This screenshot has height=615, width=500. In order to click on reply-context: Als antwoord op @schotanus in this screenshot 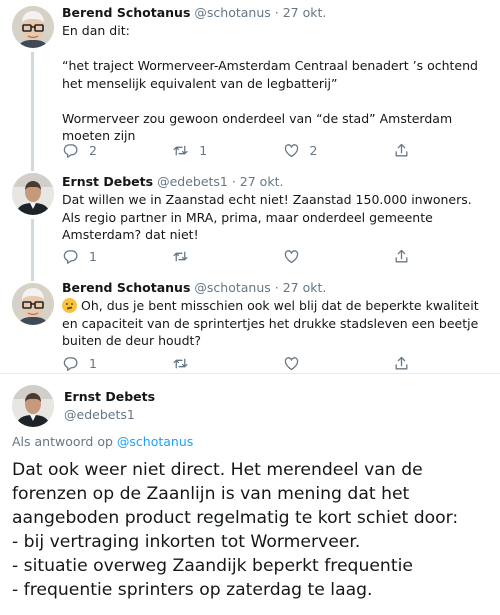, I will do `click(102, 441)`.